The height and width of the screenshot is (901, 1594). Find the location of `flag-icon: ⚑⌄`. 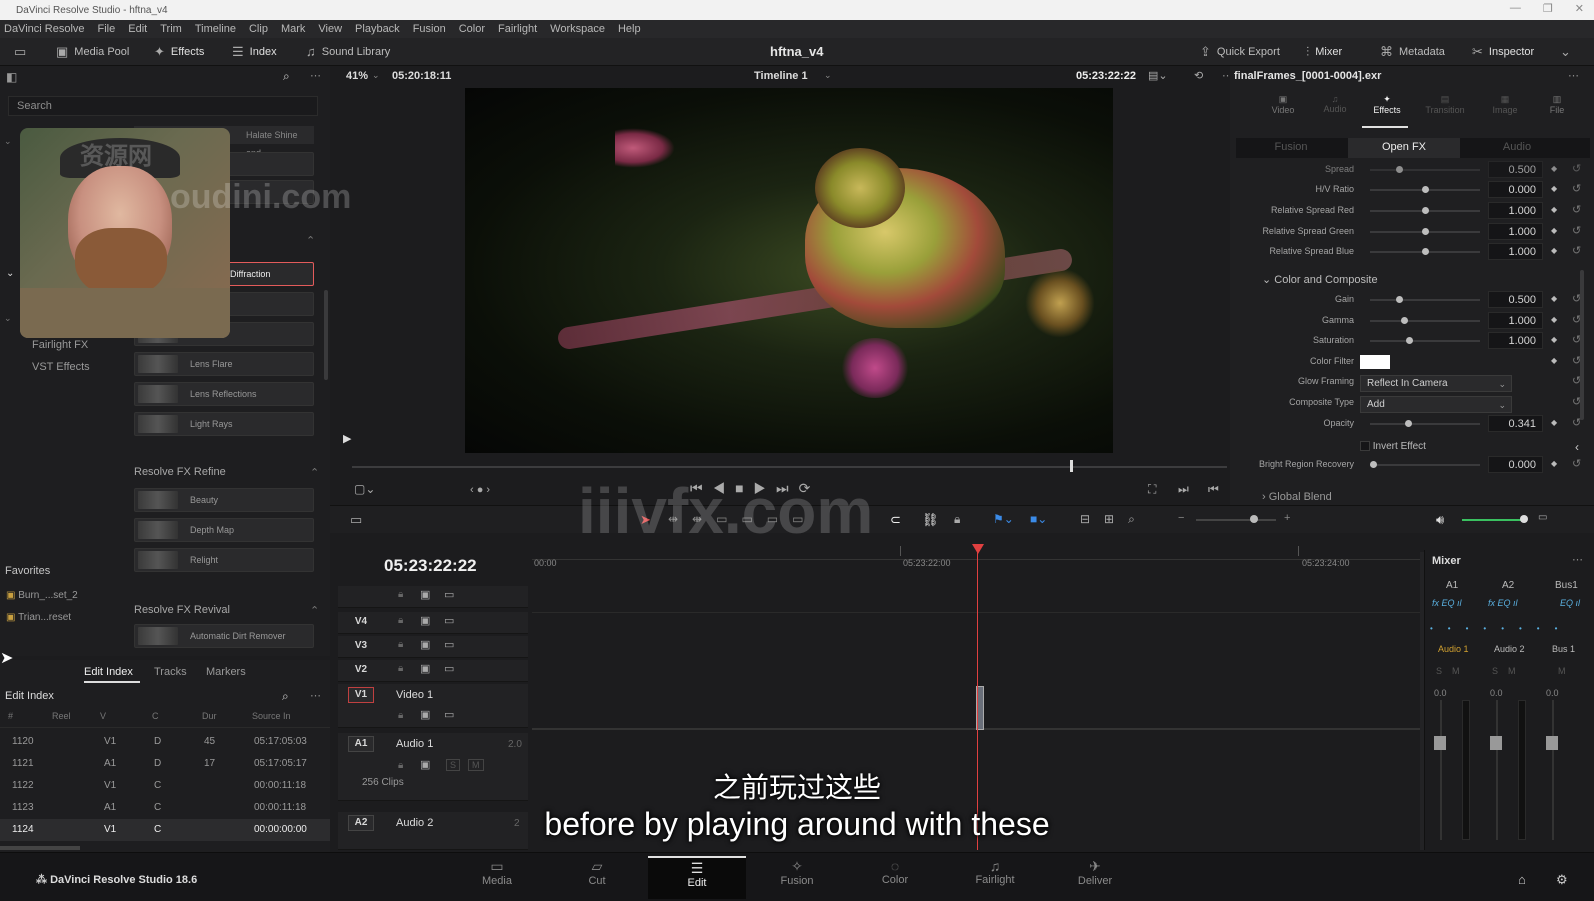

flag-icon: ⚑⌄ is located at coordinates (1003, 519).